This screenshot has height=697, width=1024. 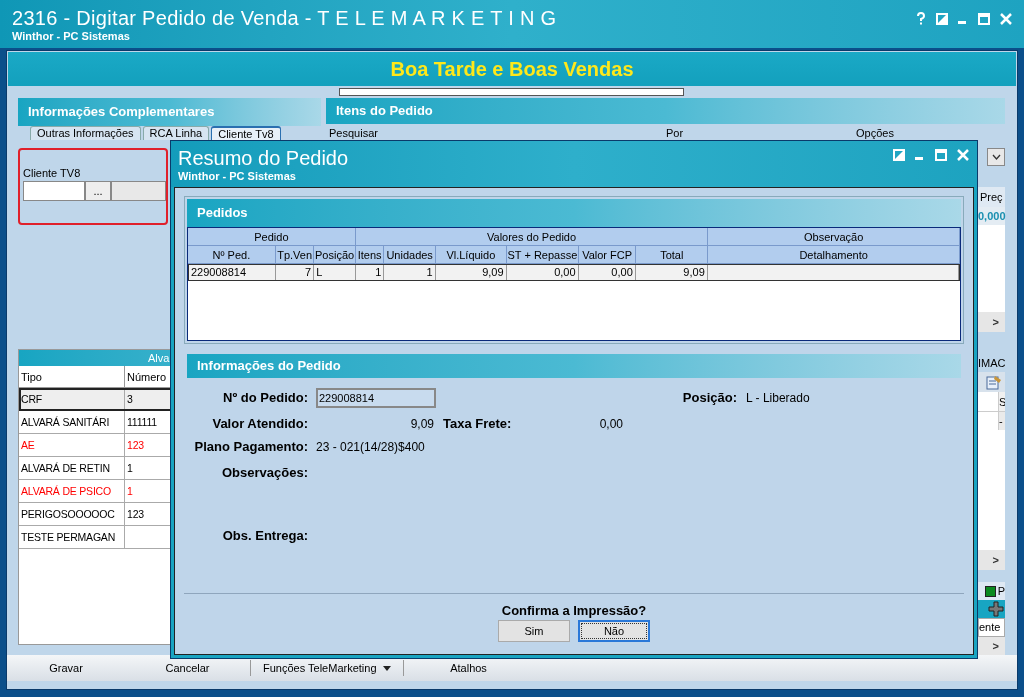 I want to click on column-header: Detalhamento, so click(x=834, y=254).